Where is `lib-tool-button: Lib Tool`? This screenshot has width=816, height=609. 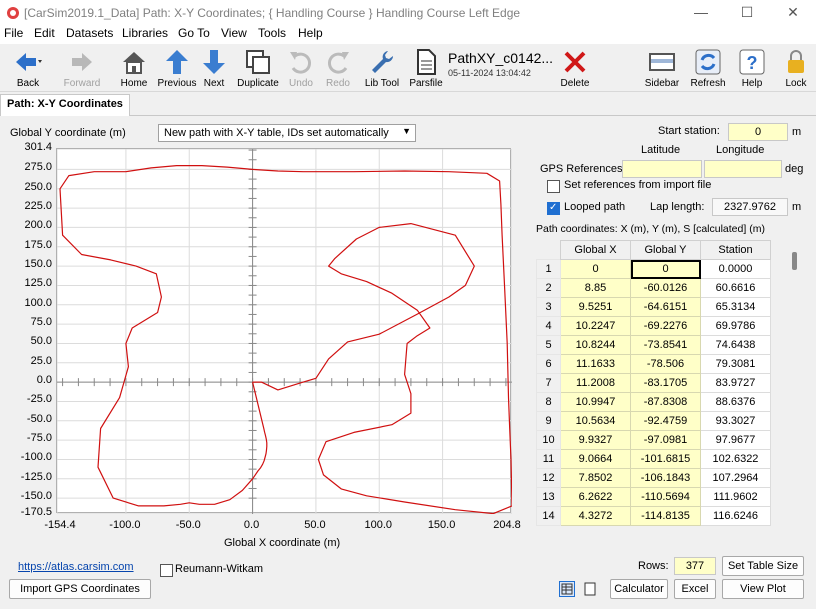 lib-tool-button: Lib Tool is located at coordinates (382, 68).